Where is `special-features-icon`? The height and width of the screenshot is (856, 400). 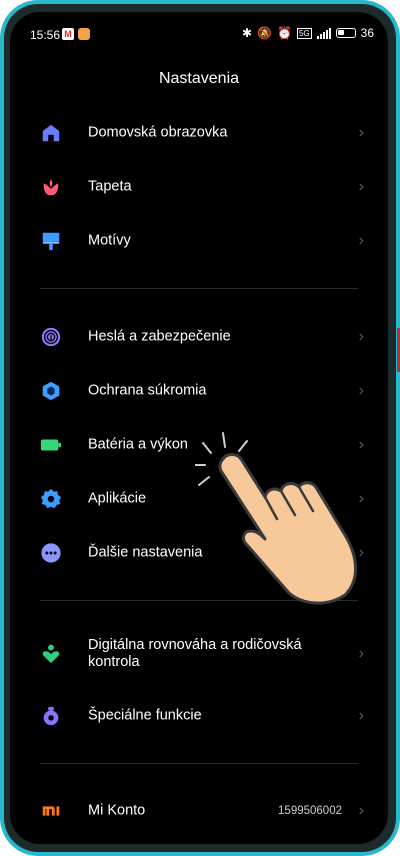 special-features-icon is located at coordinates (51, 716).